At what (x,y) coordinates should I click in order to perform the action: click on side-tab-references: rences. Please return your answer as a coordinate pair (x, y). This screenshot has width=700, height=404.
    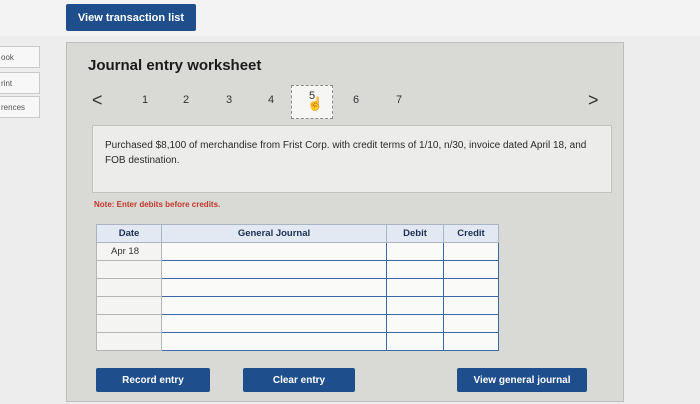
    Looking at the image, I should click on (20, 107).